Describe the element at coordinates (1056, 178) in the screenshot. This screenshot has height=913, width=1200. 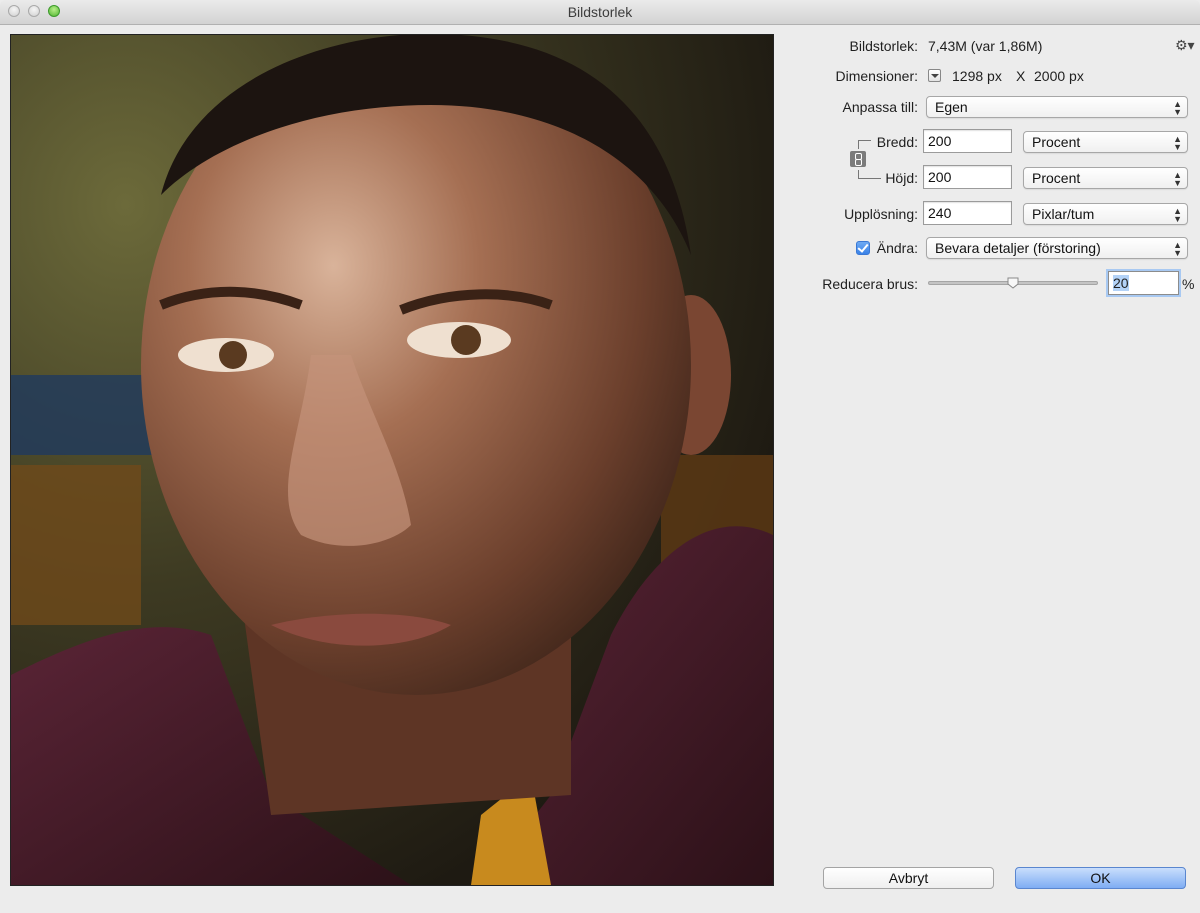
I see `height-unit-value: Procent` at that location.